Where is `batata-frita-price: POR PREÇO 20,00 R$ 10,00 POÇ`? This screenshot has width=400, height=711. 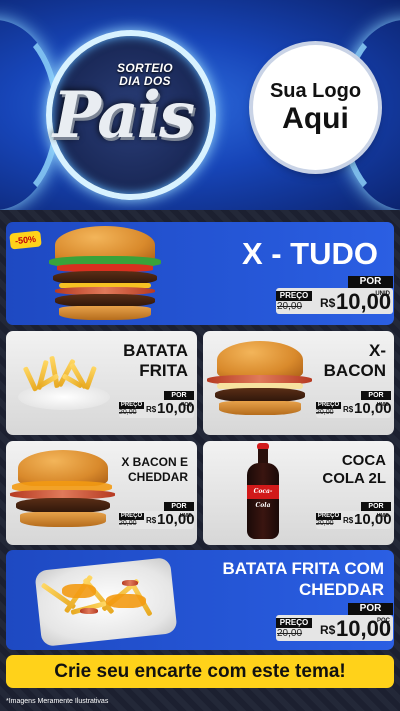 batata-frita-price: POR PREÇO 20,00 R$ 10,00 POÇ is located at coordinates (157, 404).